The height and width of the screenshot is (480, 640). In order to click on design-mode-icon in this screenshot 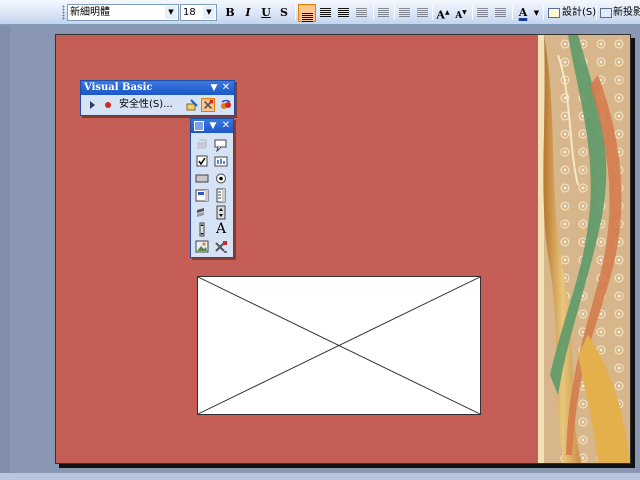, I will do `click(202, 144)`.